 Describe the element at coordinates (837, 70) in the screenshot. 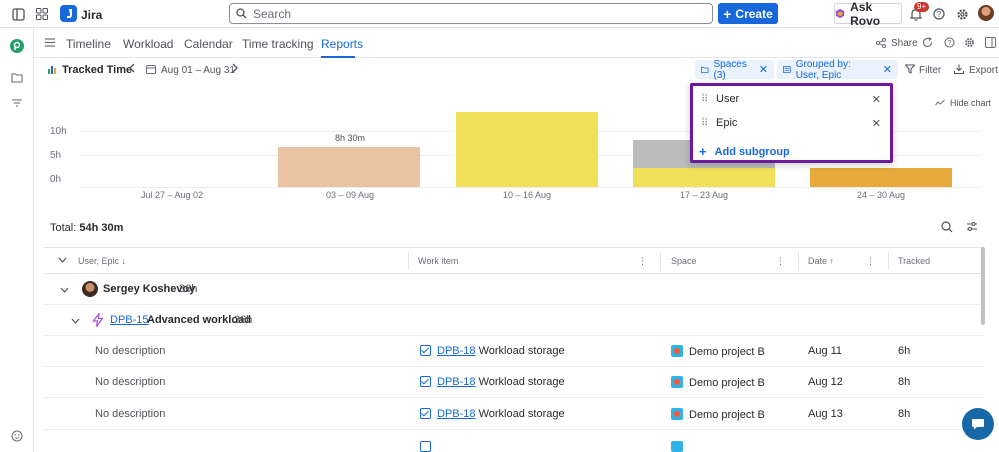

I see `grouped-by-chip: Grouped by: User, Epic ✕` at that location.